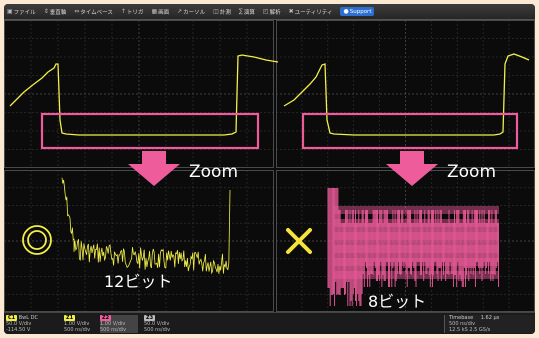  Describe the element at coordinates (180, 11) in the screenshot. I see `cursor-icon: ↗` at that location.